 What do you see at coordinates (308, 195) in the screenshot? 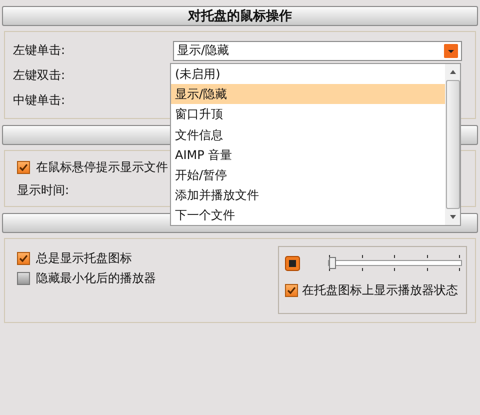
I see `dropdown-option: 添加并播放文件` at bounding box center [308, 195].